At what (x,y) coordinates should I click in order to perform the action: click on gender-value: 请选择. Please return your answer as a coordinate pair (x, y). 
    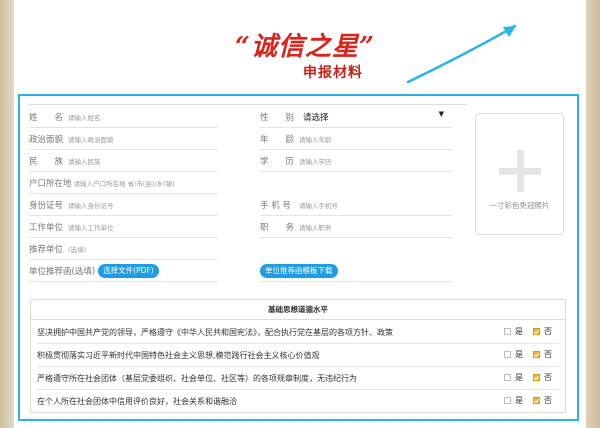
    Looking at the image, I should click on (316, 117).